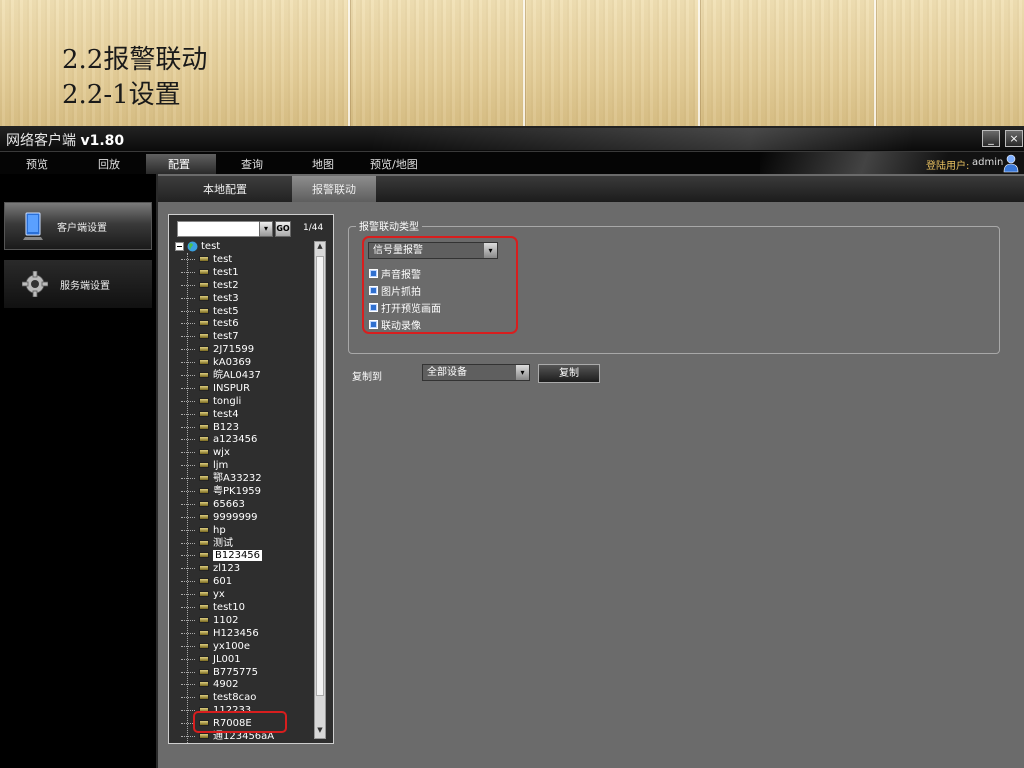 This screenshot has height=768, width=1024. I want to click on title-bar-sheen, so click(642, 139).